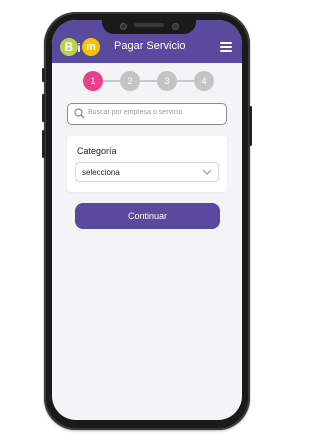 The image size is (320, 443). I want to click on phone-notch, so click(149, 26).